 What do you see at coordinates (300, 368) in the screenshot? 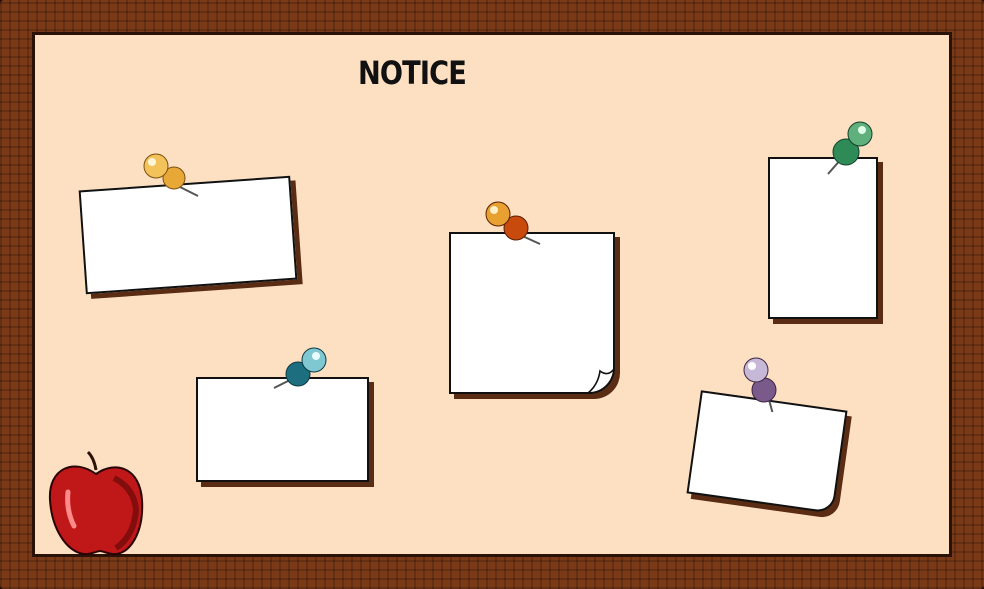
I see `teal-pushpin-icon` at bounding box center [300, 368].